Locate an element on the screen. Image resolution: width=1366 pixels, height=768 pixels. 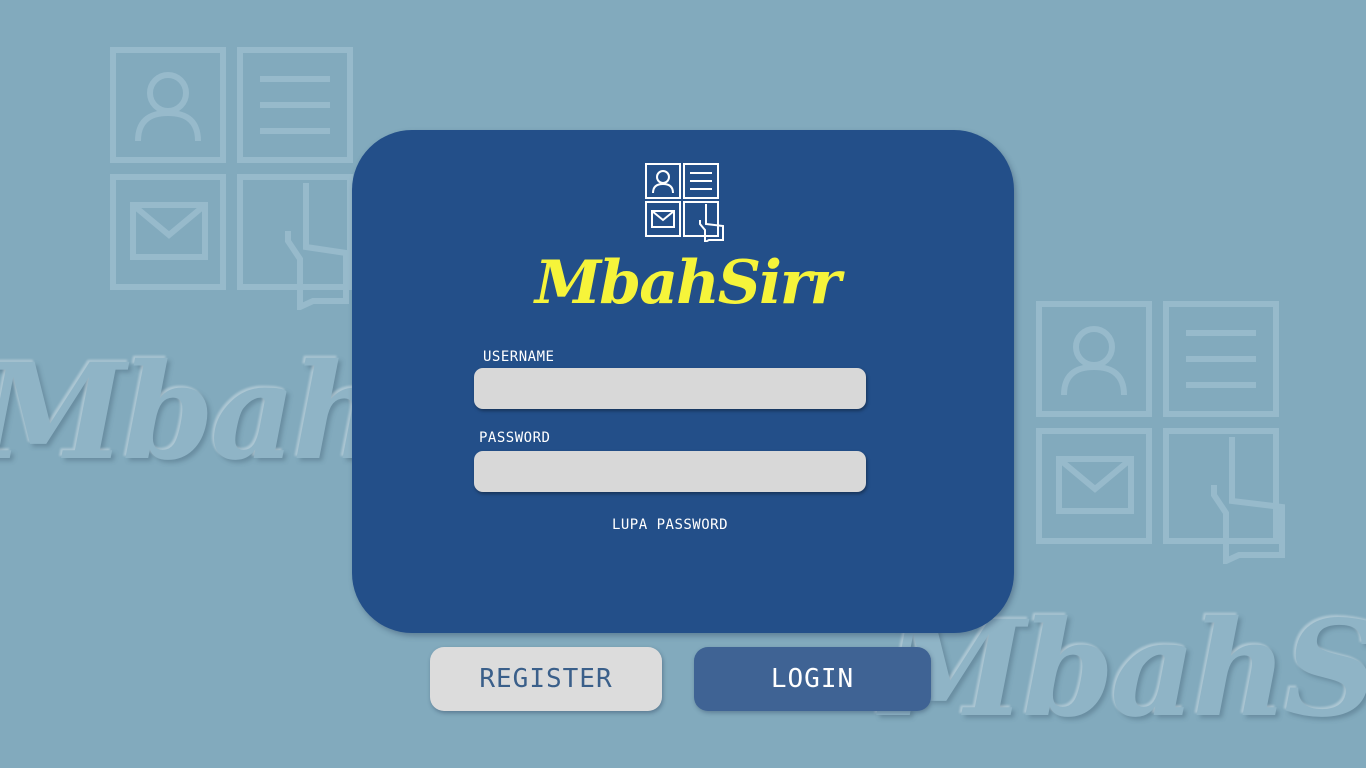
register-button-label: REGISTER is located at coordinates (546, 679).